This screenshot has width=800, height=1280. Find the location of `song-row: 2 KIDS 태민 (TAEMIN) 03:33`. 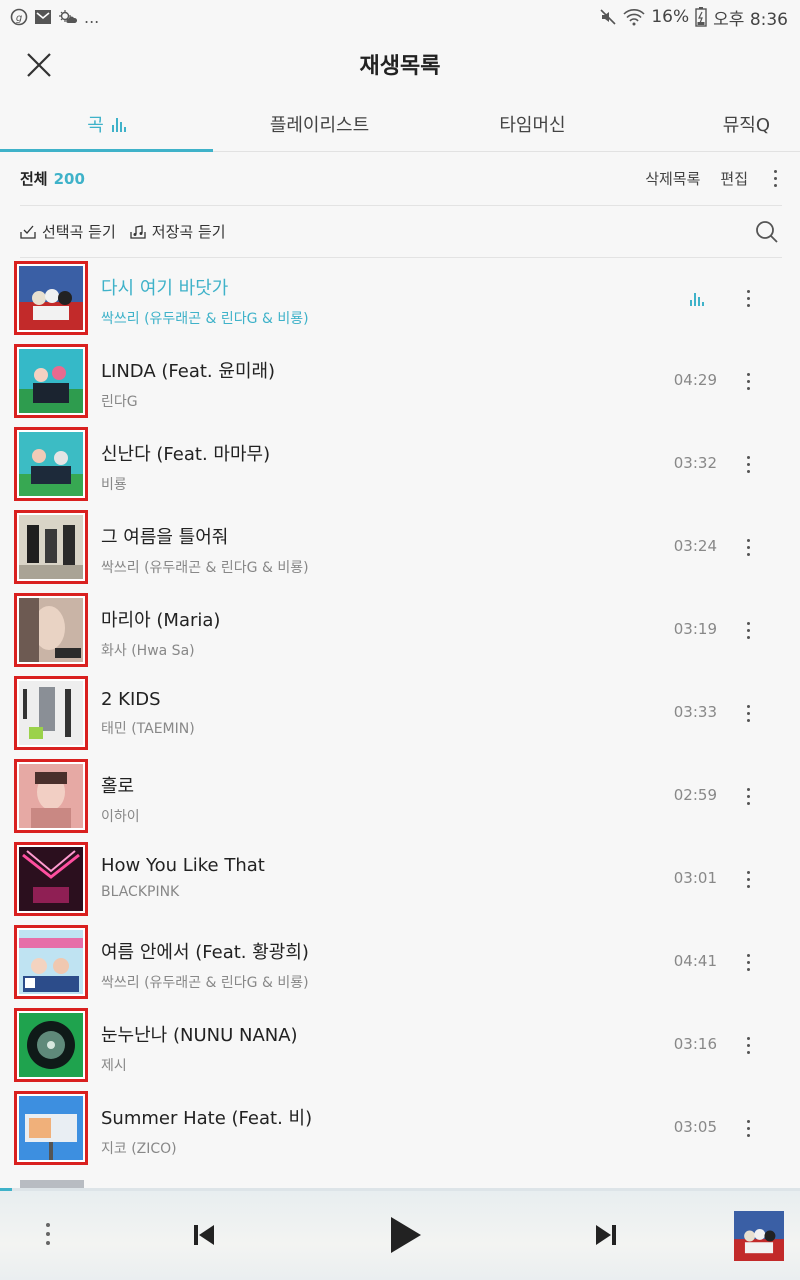

song-row: 2 KIDS 태민 (TAEMIN) 03:33 is located at coordinates (400, 716).